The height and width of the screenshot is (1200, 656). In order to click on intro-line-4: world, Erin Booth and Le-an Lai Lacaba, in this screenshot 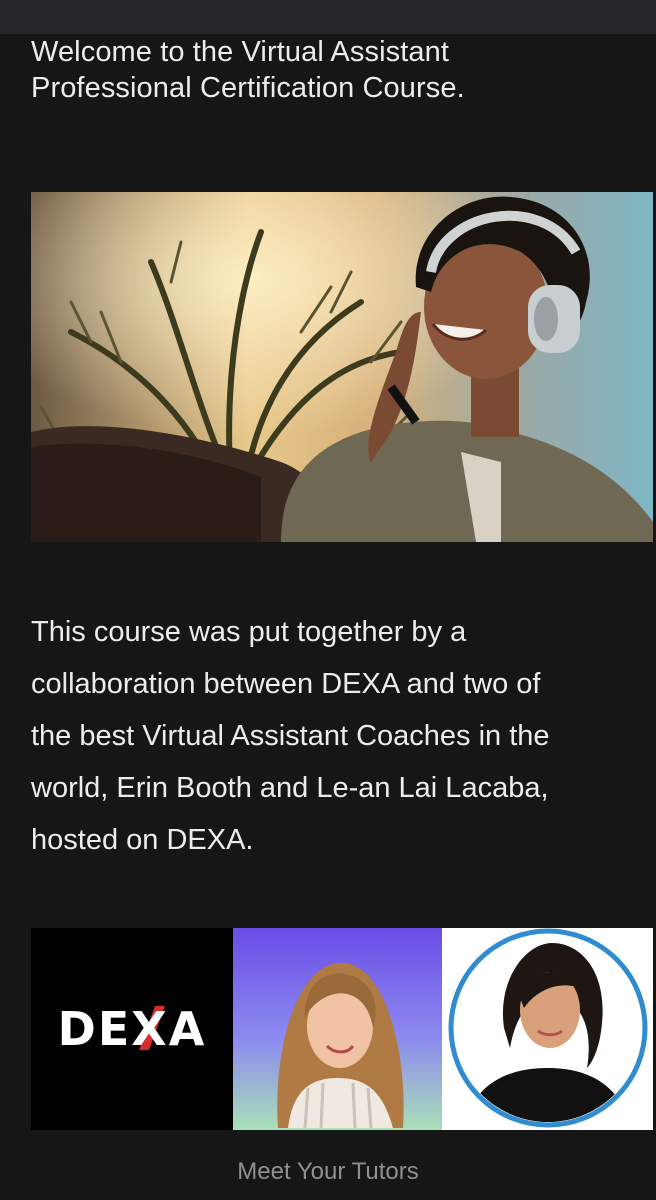, I will do `click(290, 788)`.